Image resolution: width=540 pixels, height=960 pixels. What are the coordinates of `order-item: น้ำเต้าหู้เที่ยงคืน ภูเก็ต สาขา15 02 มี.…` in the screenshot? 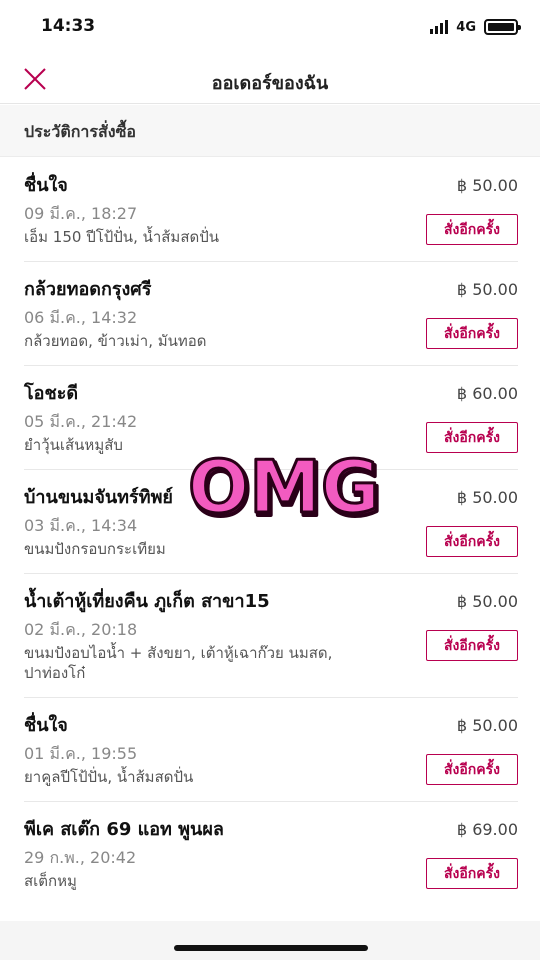 It's located at (270, 635).